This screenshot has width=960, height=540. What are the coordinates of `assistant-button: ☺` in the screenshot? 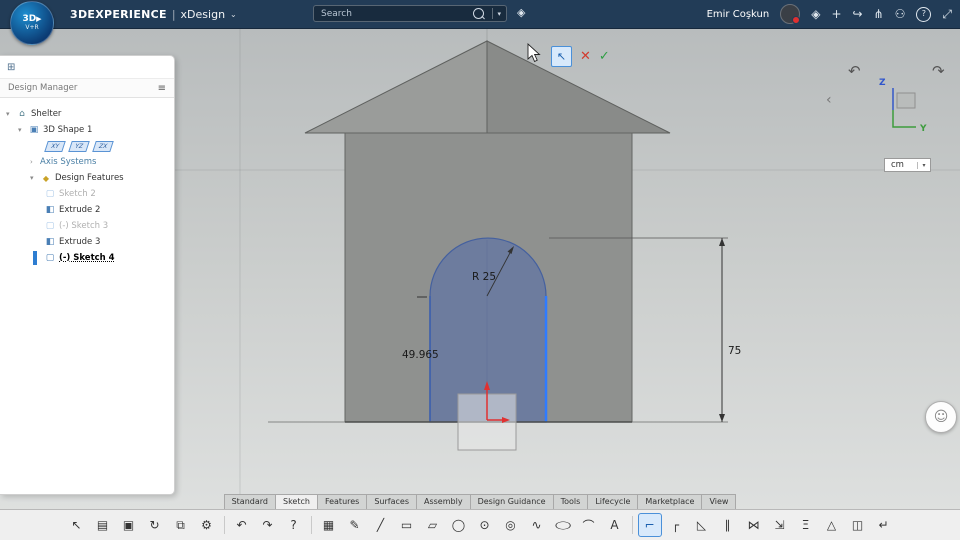 It's located at (941, 417).